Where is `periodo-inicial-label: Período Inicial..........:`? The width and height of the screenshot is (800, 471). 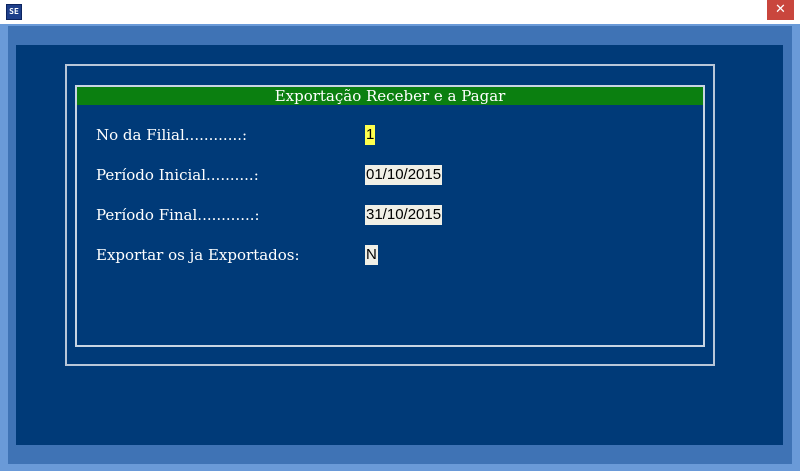 periodo-inicial-label: Período Inicial..........: is located at coordinates (177, 175).